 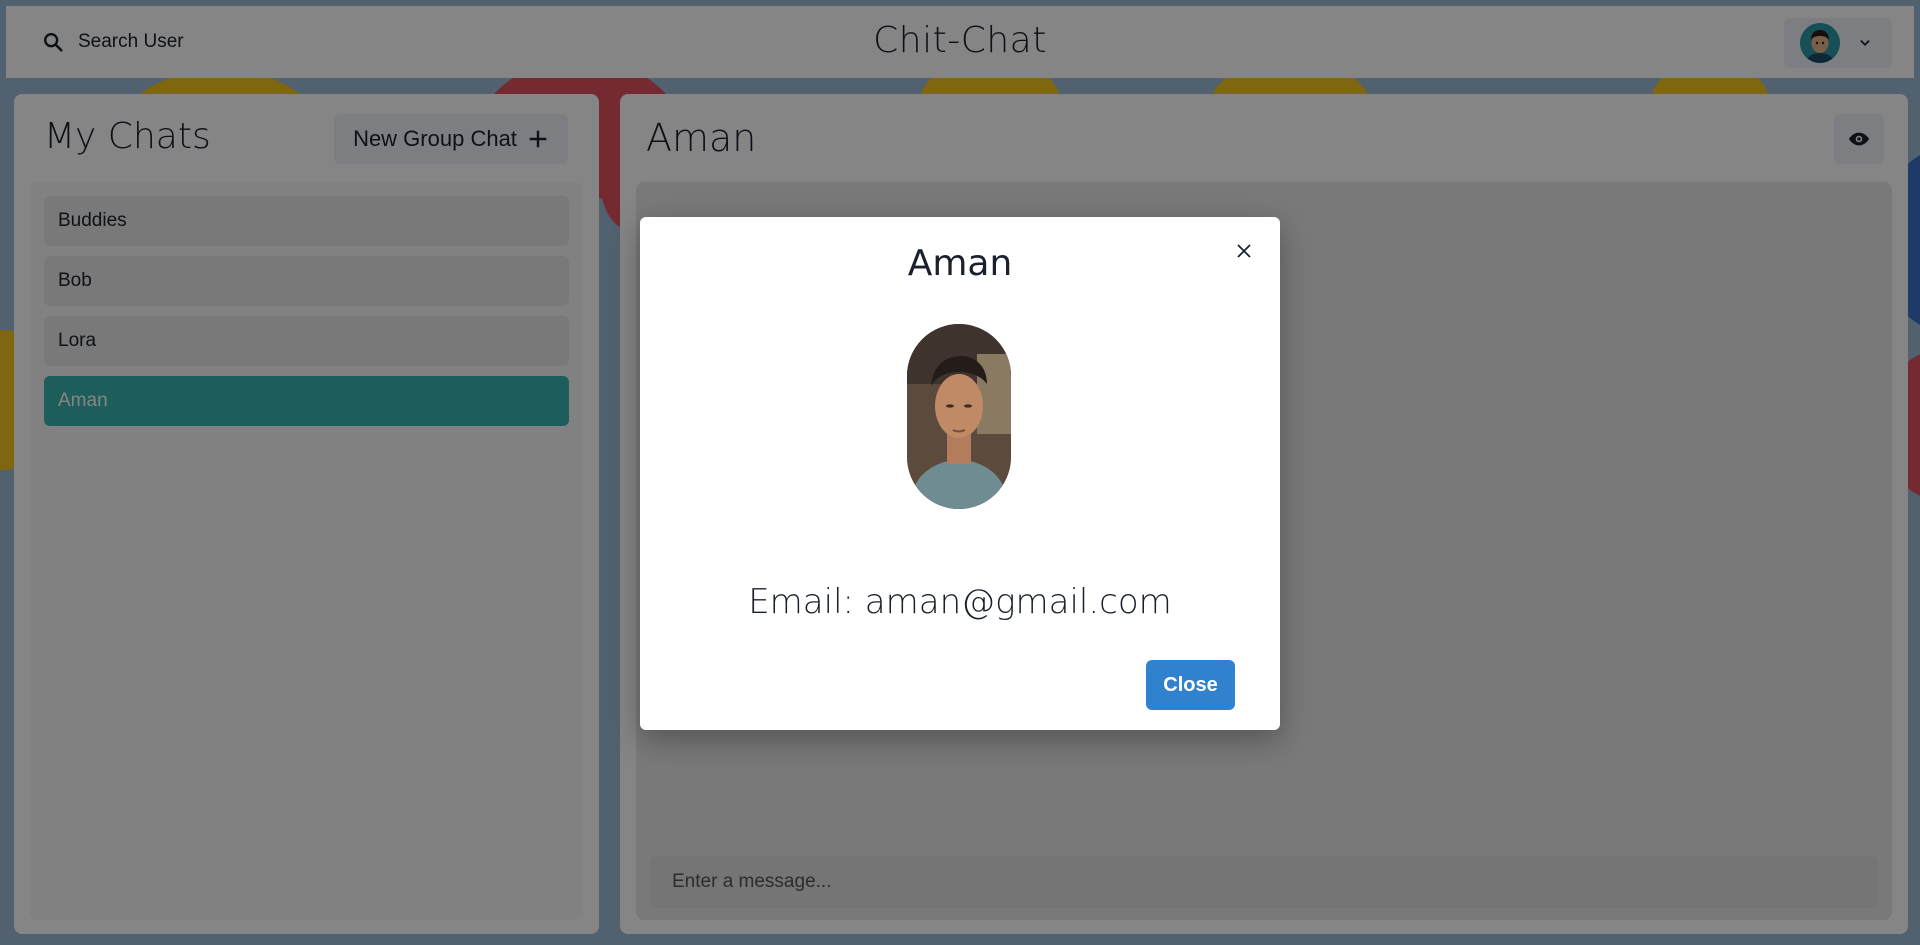 What do you see at coordinates (960, 263) in the screenshot?
I see `modal-title: Aman` at bounding box center [960, 263].